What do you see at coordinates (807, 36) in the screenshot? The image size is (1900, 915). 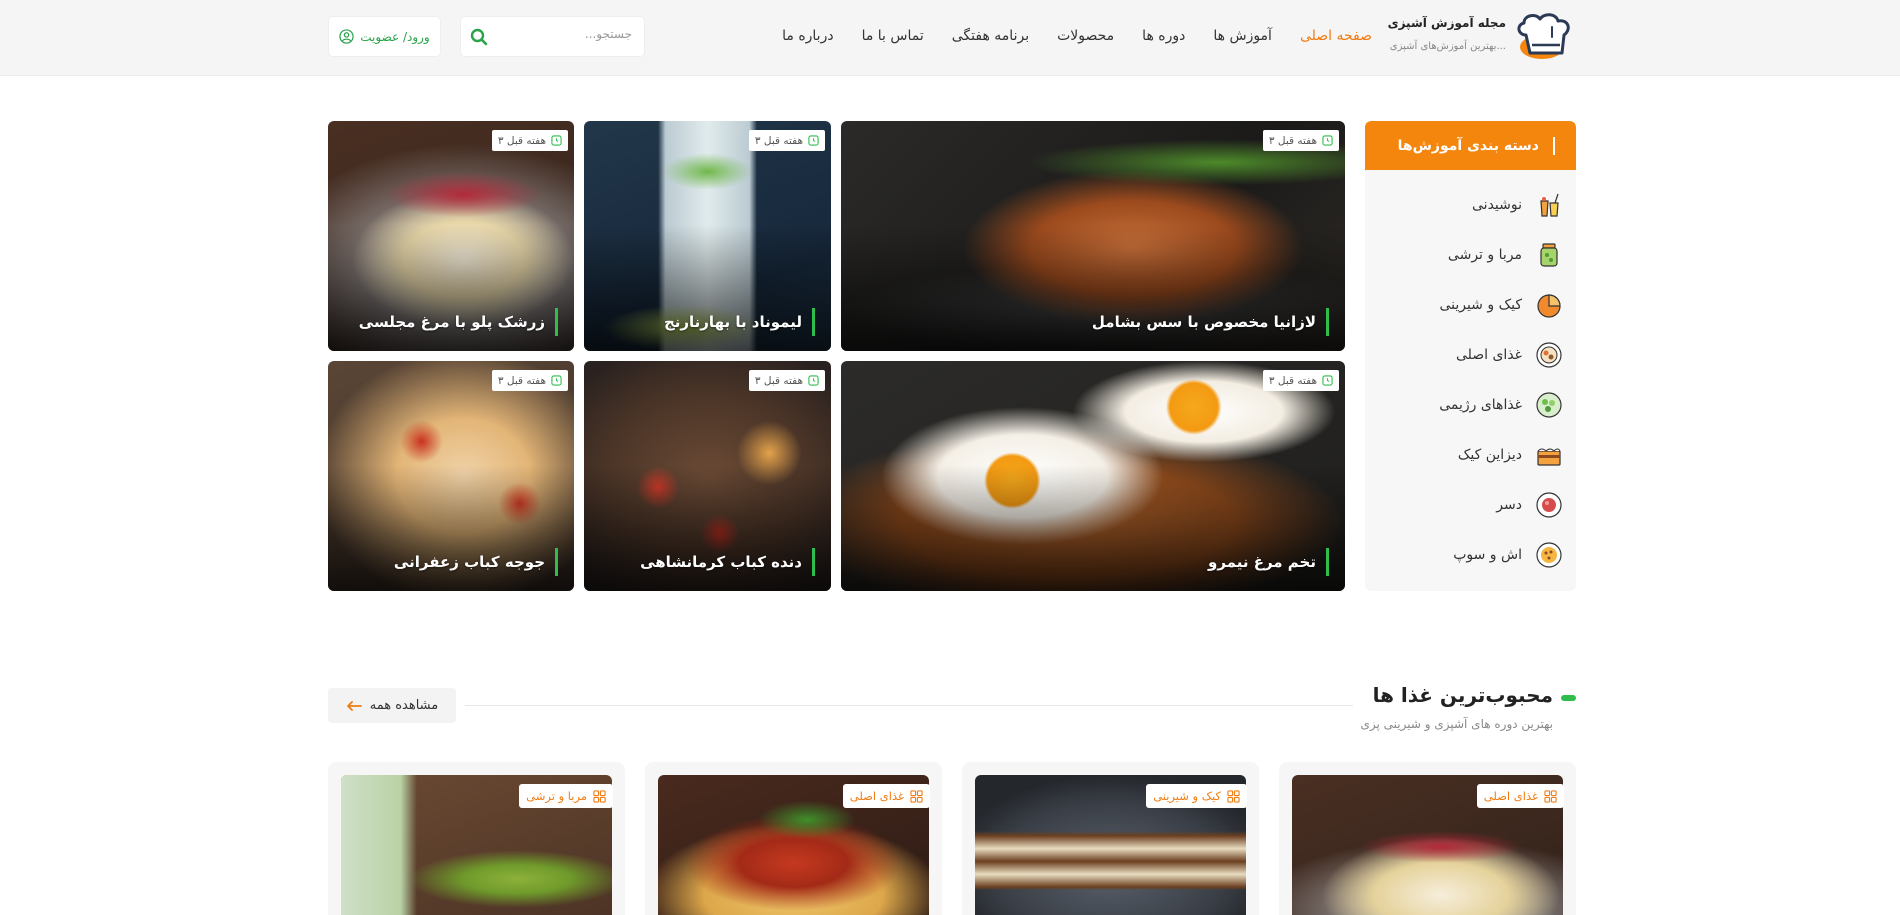 I see `nav-item-about: درباره ما` at bounding box center [807, 36].